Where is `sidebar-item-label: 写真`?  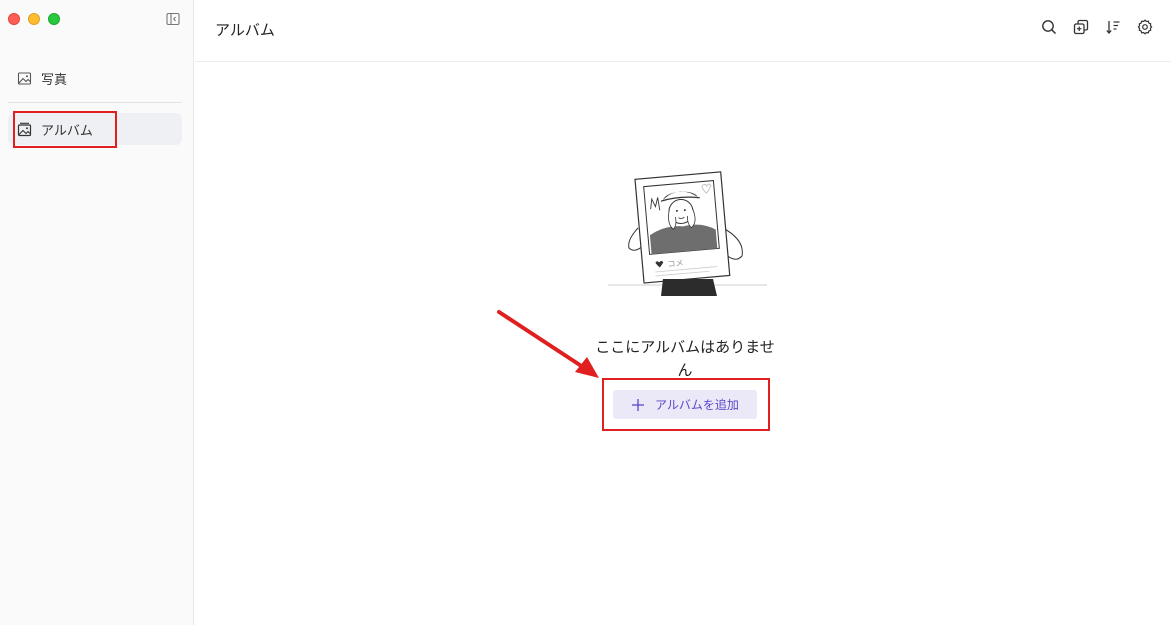
sidebar-item-label: 写真 is located at coordinates (54, 80).